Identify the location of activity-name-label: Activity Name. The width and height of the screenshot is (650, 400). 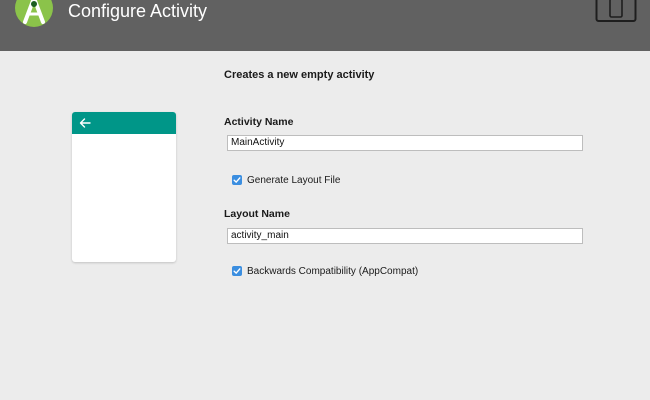
(259, 122).